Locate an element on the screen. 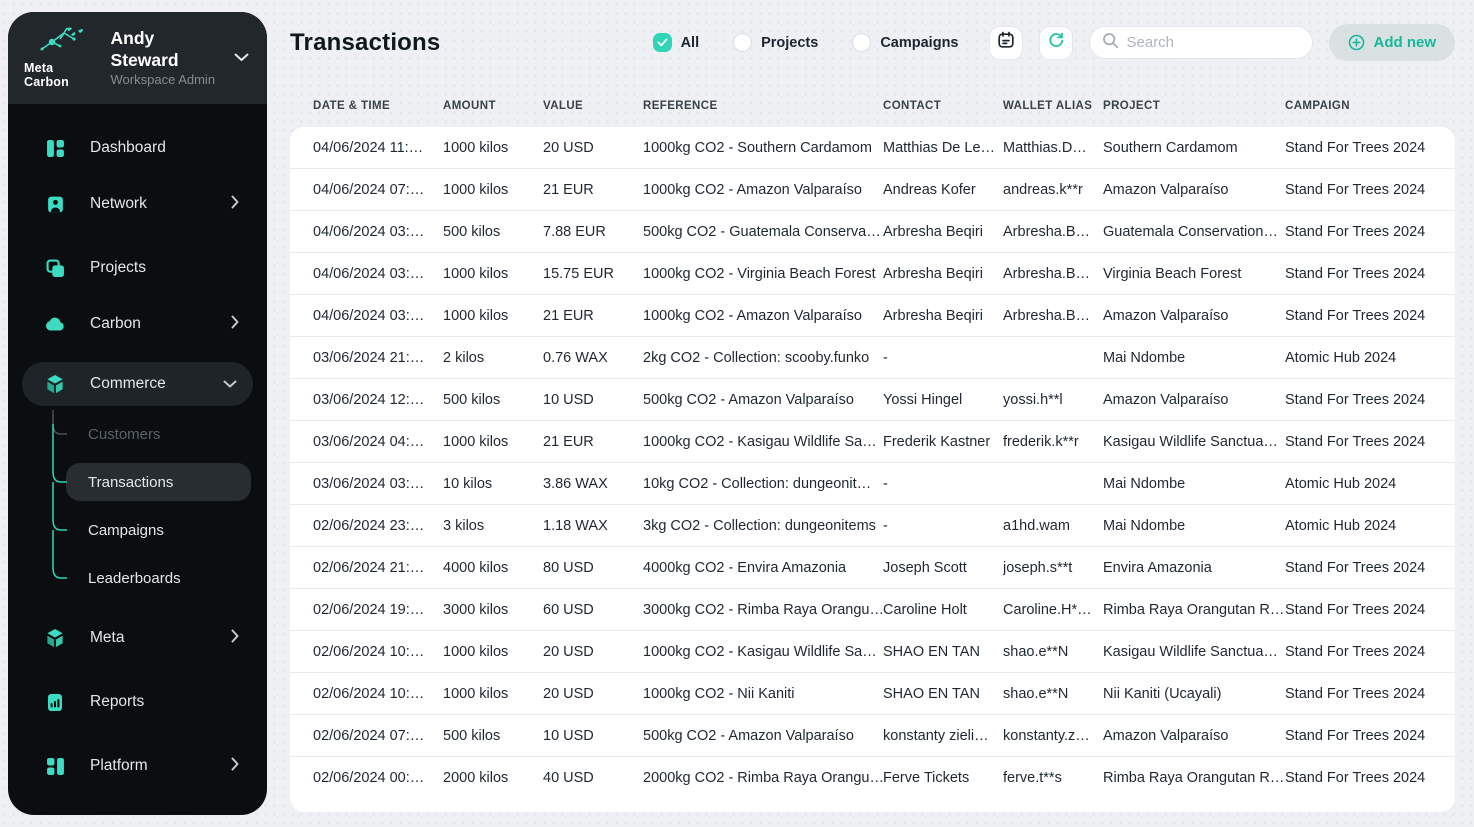 This screenshot has width=1474, height=827. meta-carbon-logo-icon is located at coordinates (61, 43).